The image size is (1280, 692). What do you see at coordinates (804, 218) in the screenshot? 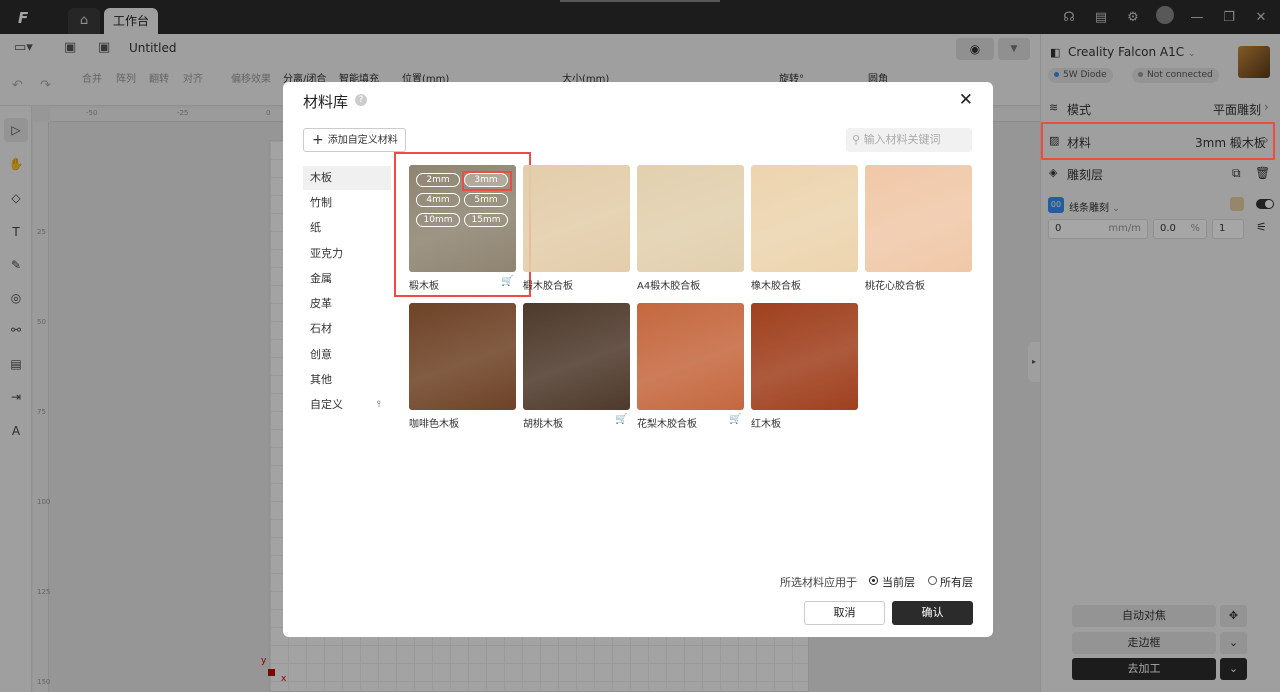
I see `material-tile-oak-plywood` at bounding box center [804, 218].